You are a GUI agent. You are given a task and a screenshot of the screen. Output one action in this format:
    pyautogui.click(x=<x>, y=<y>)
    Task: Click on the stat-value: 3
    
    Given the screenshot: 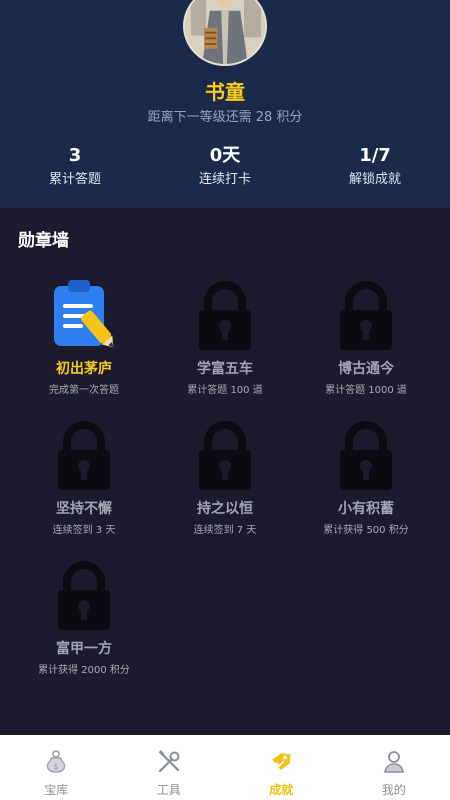 What is the action you would take?
    pyautogui.click(x=75, y=155)
    